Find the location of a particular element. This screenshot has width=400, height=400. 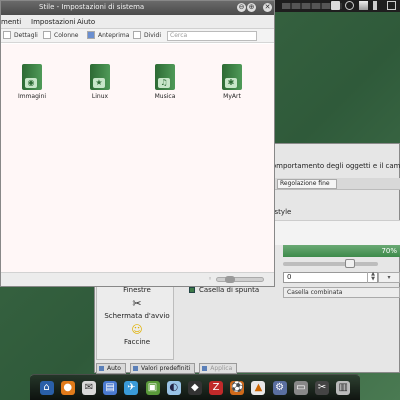

folder-label: MyArt is located at coordinates (232, 96).